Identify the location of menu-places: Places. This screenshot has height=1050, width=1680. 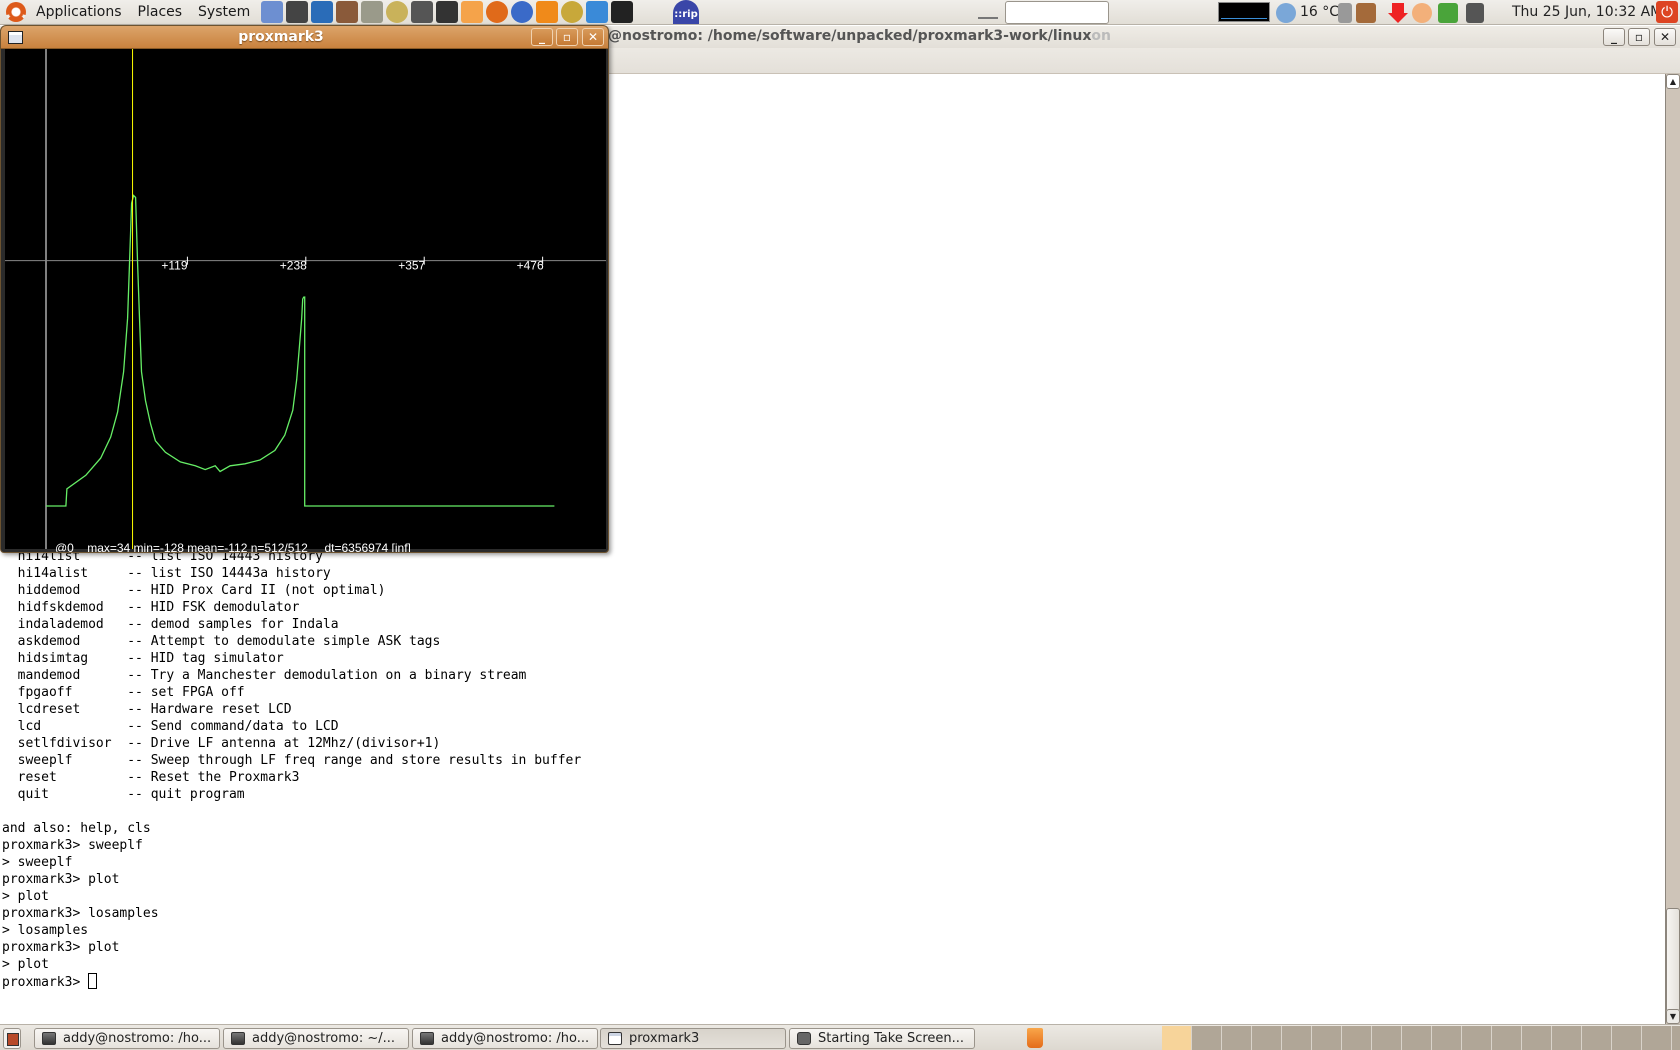
(160, 12).